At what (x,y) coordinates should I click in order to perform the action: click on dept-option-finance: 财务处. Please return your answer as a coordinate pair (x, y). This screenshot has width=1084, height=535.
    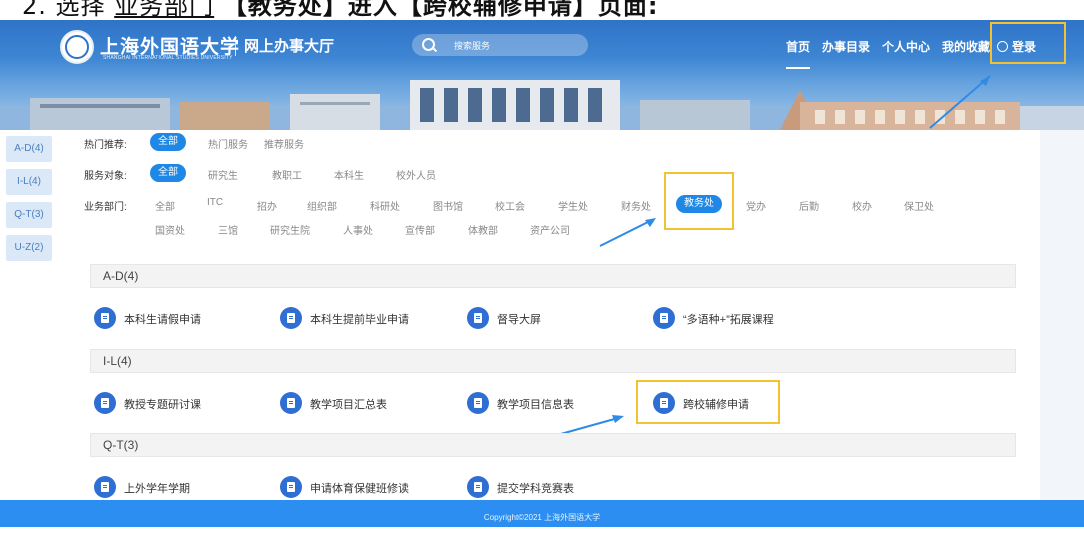
    Looking at the image, I should click on (636, 205).